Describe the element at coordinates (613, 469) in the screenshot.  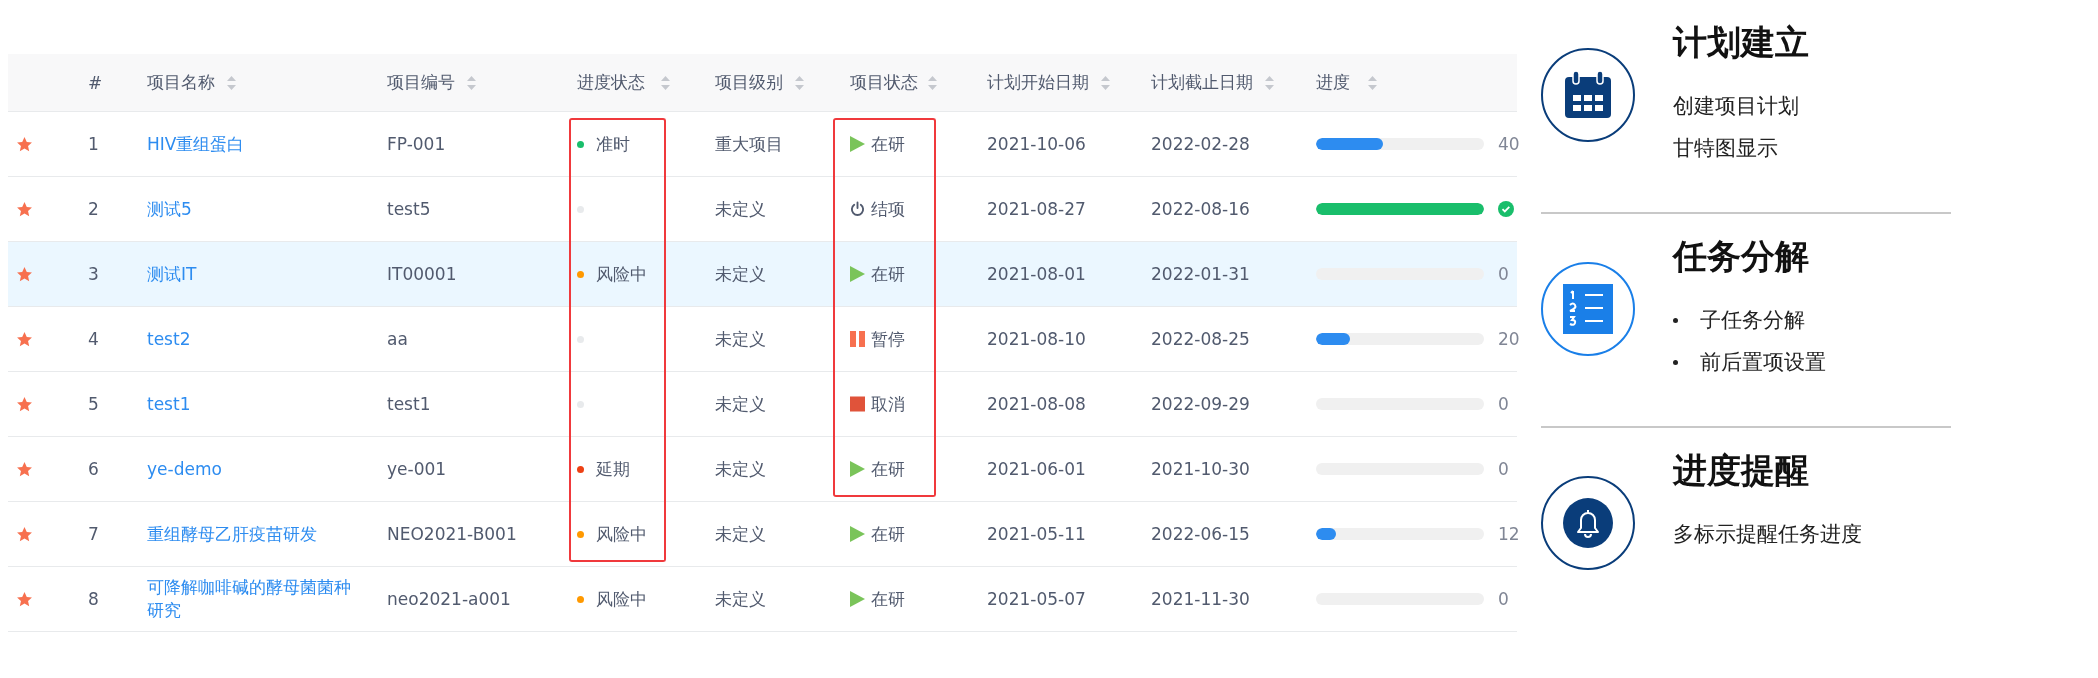
I see `progress-status-text: 延期` at that location.